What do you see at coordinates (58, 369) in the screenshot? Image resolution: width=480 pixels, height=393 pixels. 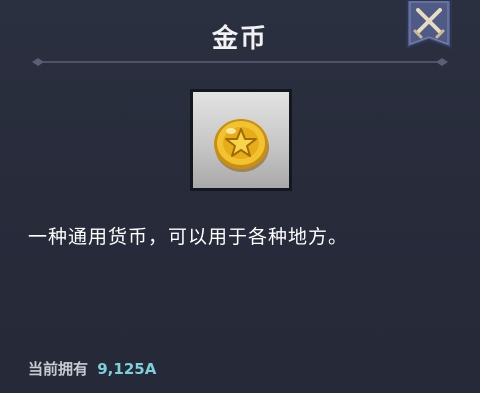 I see `owned-label: 当前拥有` at bounding box center [58, 369].